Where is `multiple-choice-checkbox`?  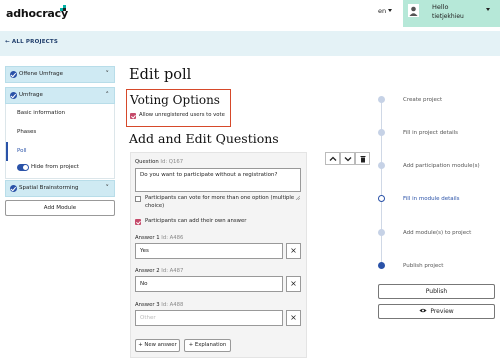
multiple-choice-checkbox is located at coordinates (138, 199).